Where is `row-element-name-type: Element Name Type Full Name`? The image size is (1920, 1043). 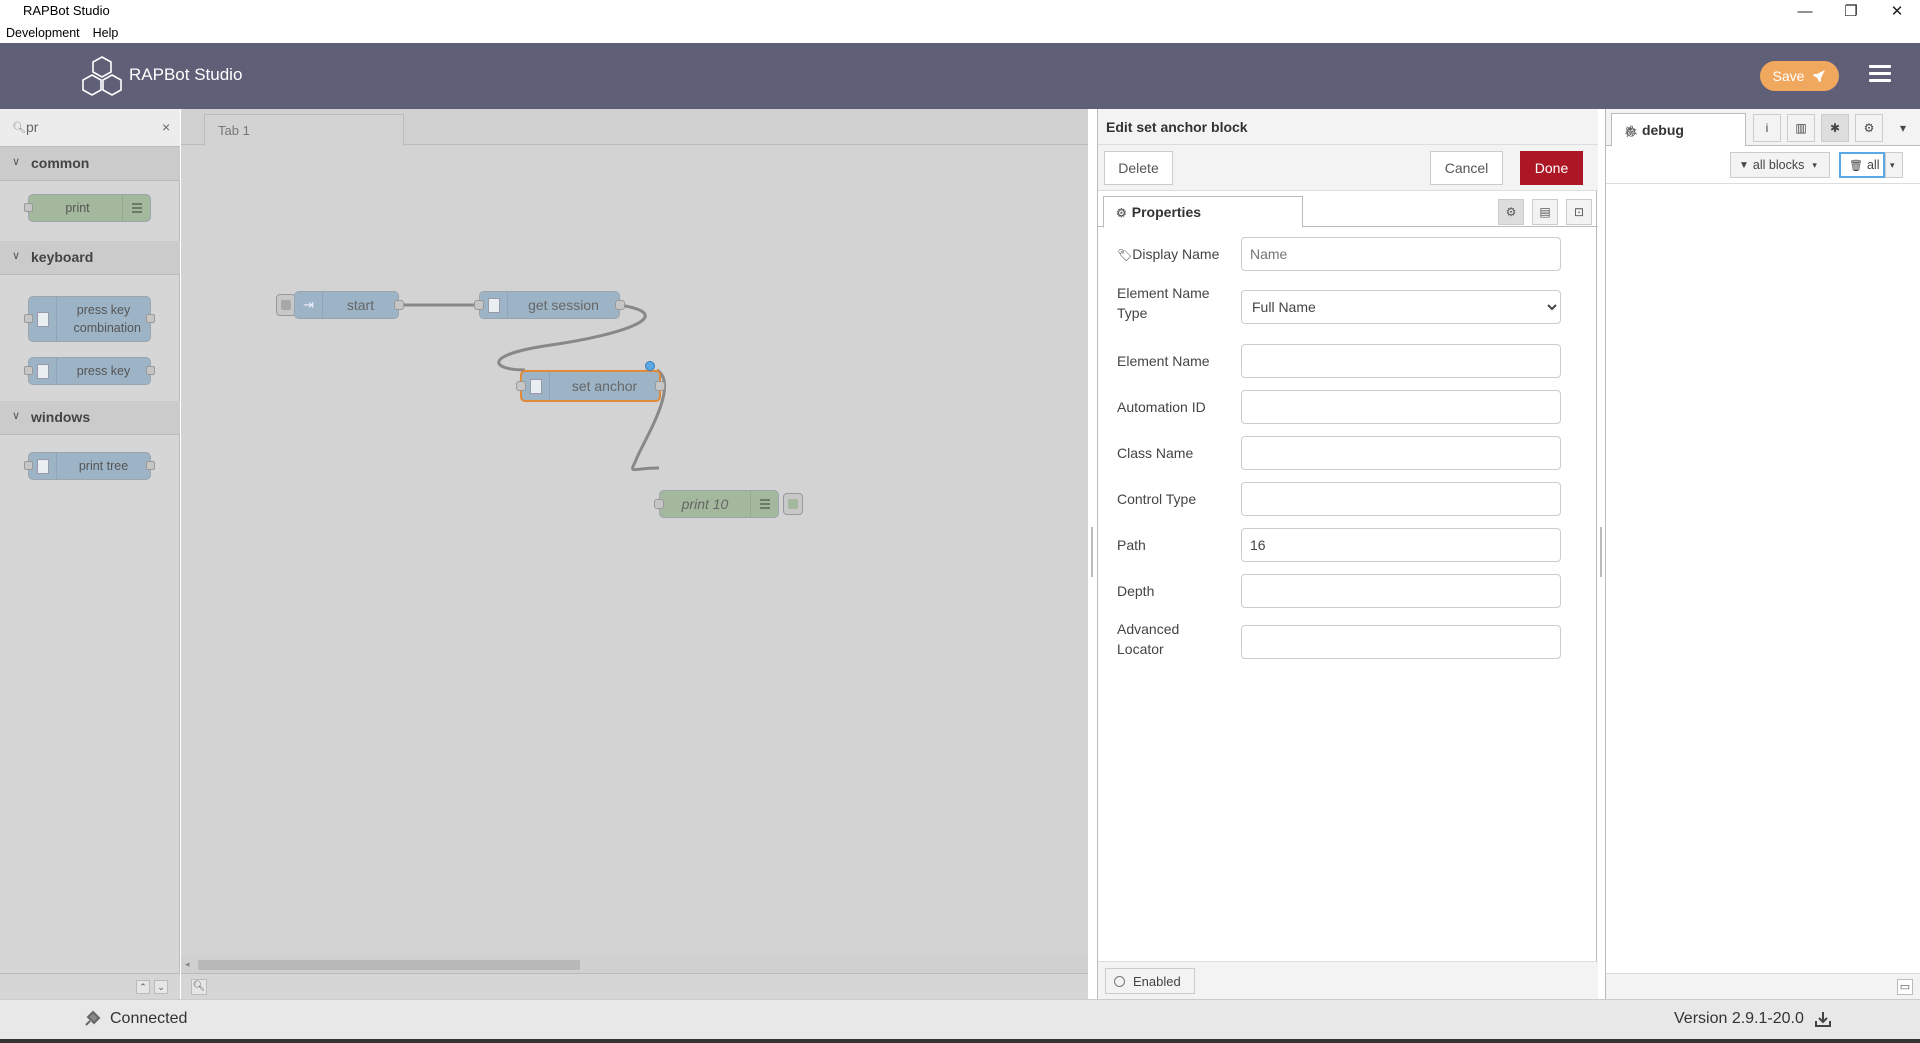
row-element-name-type: Element Name Type Full Name is located at coordinates (1339, 303).